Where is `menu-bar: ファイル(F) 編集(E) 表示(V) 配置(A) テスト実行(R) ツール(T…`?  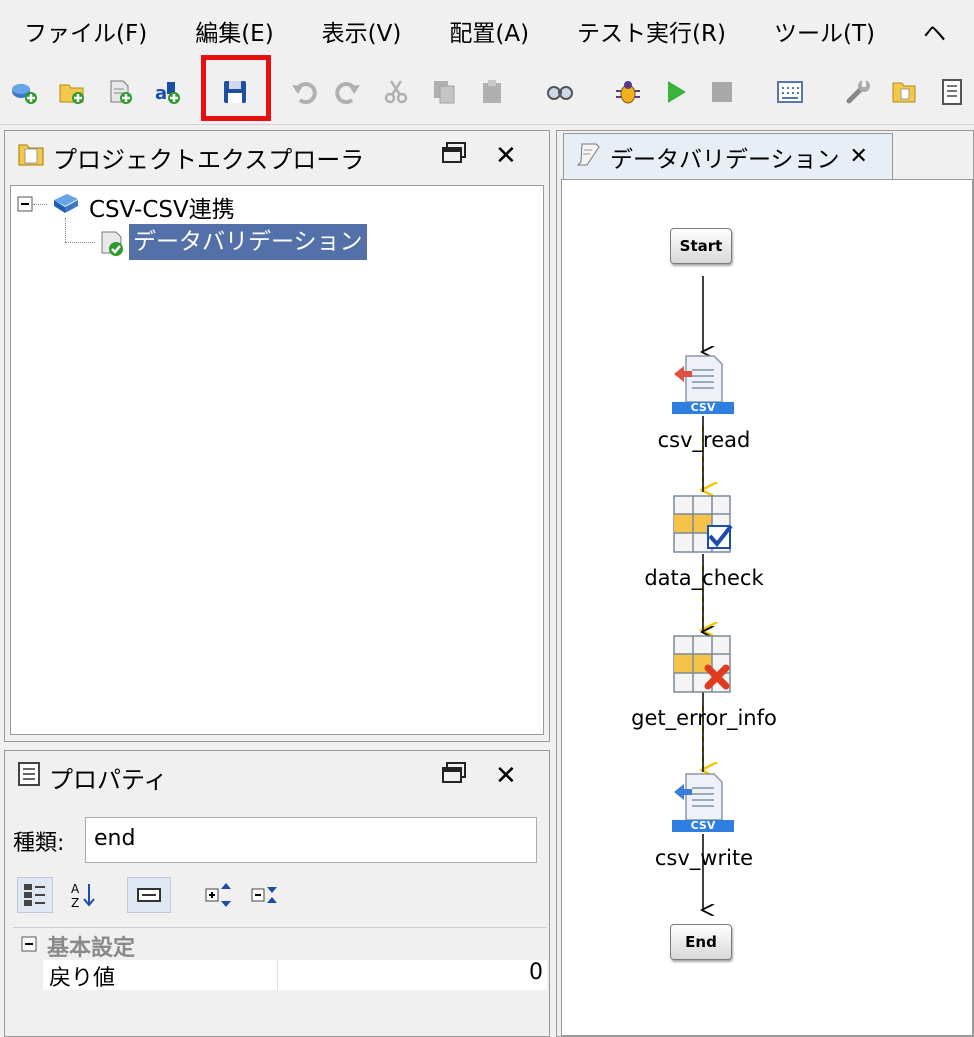
menu-bar: ファイル(F) 編集(E) 表示(V) 配置(A) テスト実行(R) ツール(T… is located at coordinates (487, 31).